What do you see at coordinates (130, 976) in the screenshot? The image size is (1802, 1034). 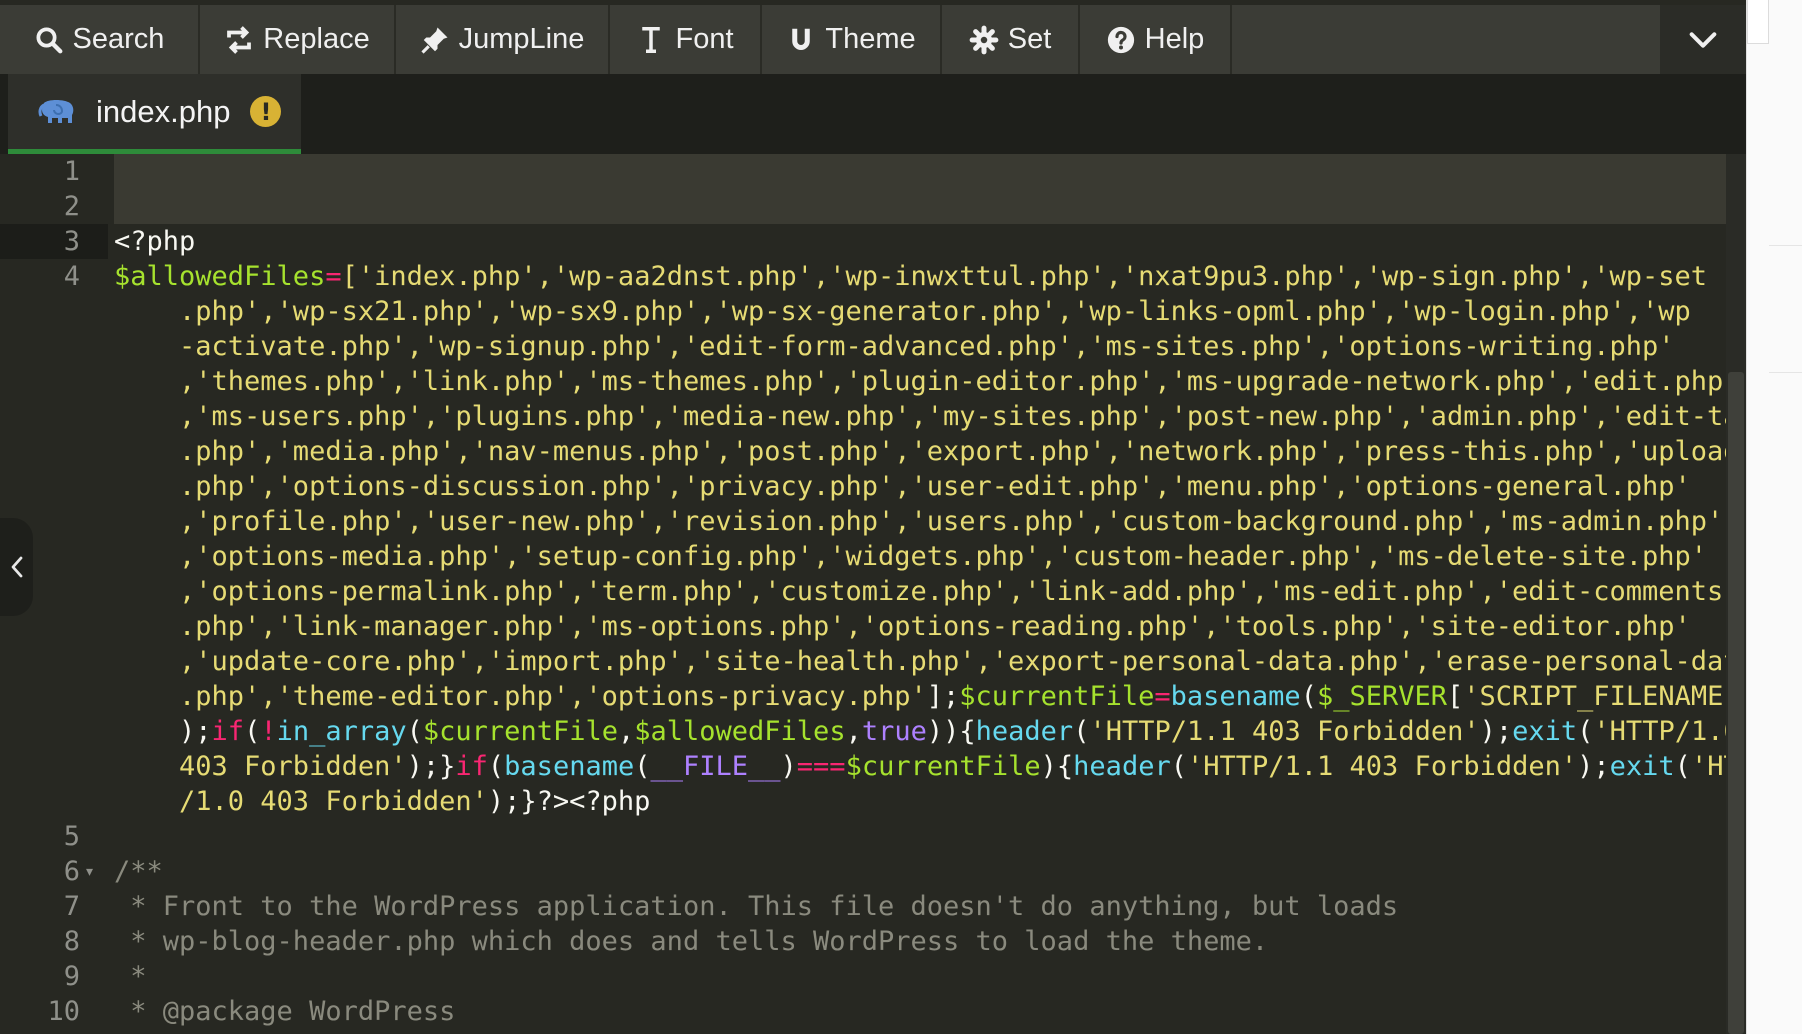 I see `code-line-9: *` at bounding box center [130, 976].